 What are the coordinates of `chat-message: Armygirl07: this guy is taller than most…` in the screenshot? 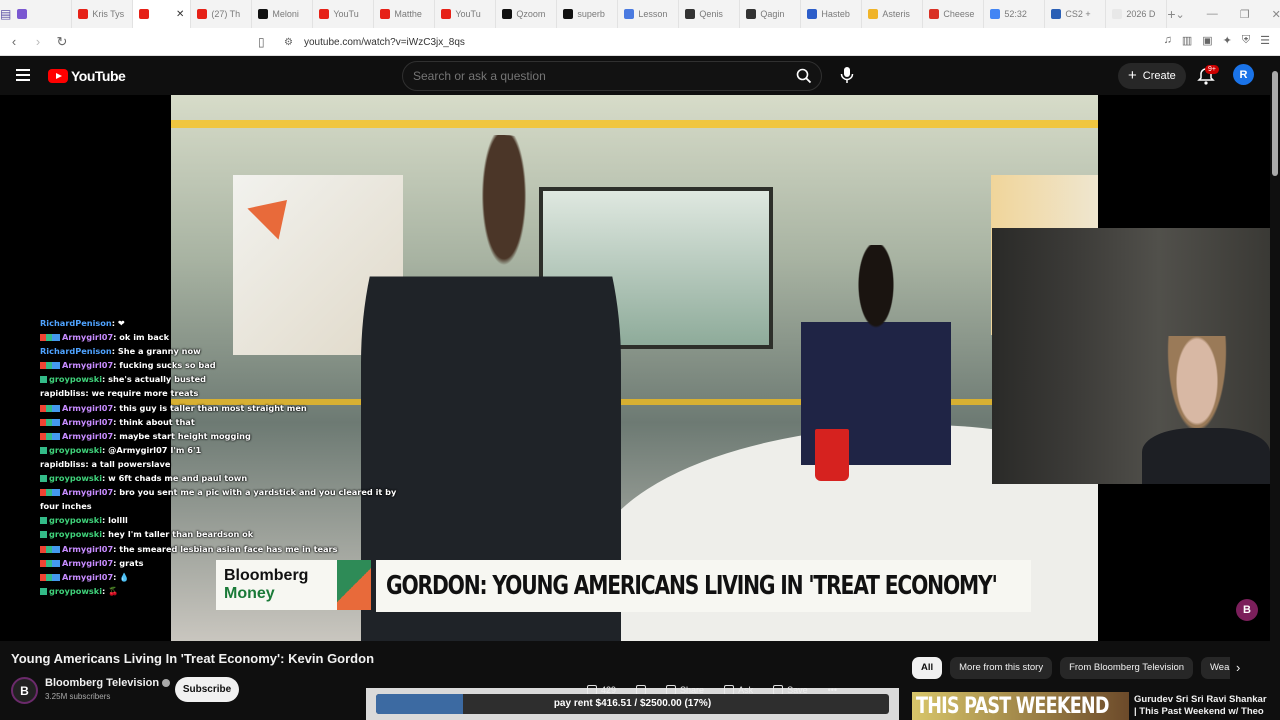 It's located at (230, 408).